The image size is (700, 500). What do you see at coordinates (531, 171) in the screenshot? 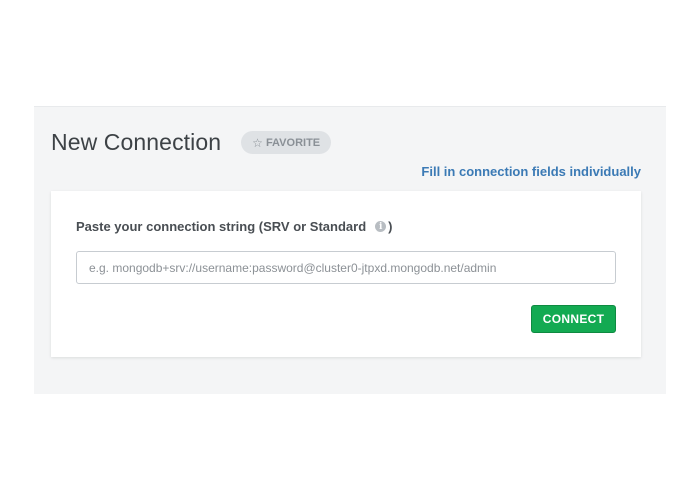
I see `fill-fields-individually-link: Fill in connection fields individually` at bounding box center [531, 171].